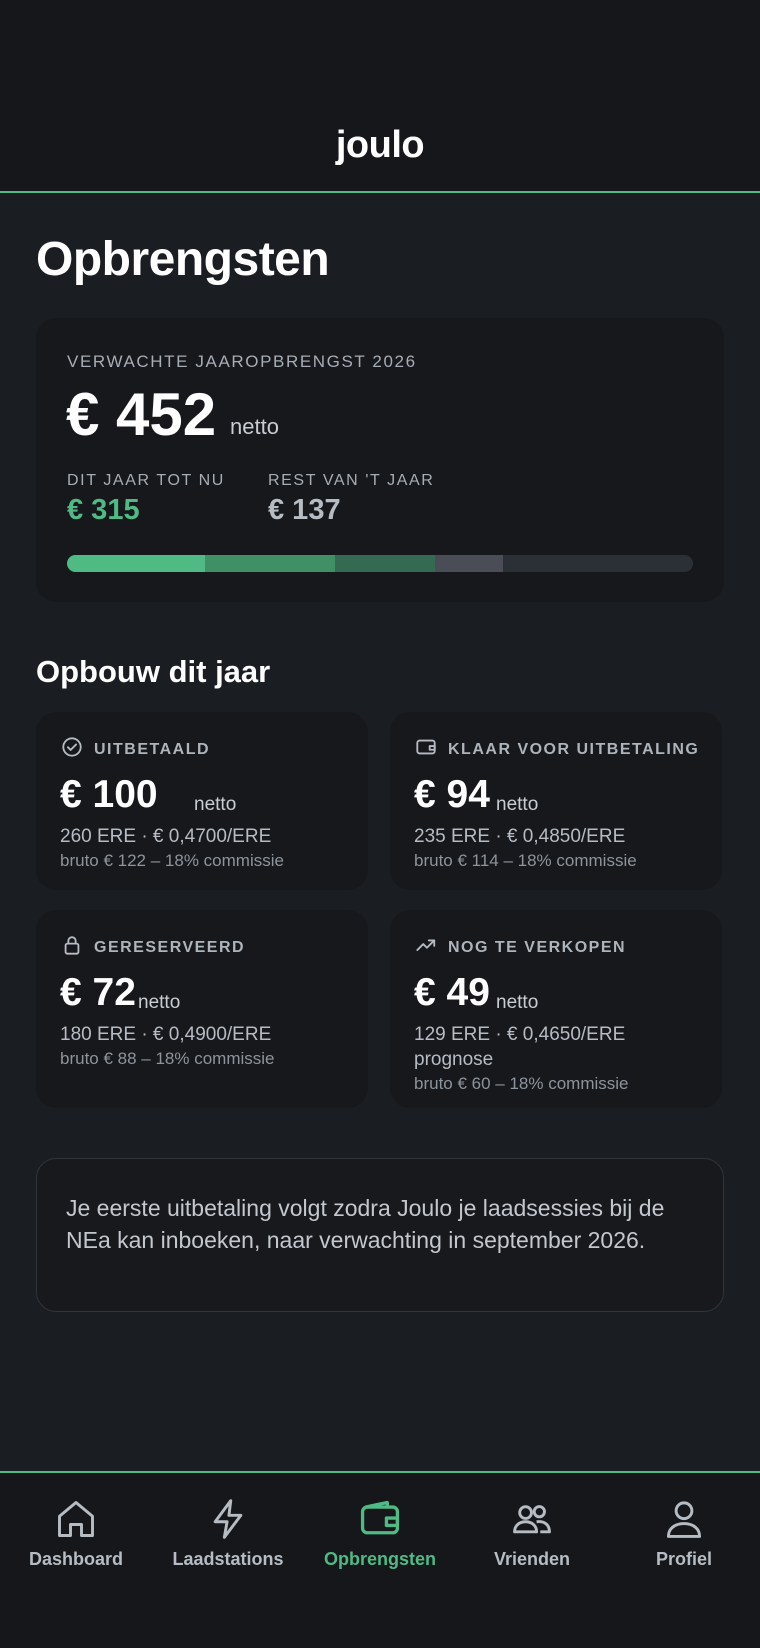 This screenshot has width=760, height=1648. What do you see at coordinates (172, 860) in the screenshot?
I see `paid-gross-line: bruto € 122 – 18% commissie` at bounding box center [172, 860].